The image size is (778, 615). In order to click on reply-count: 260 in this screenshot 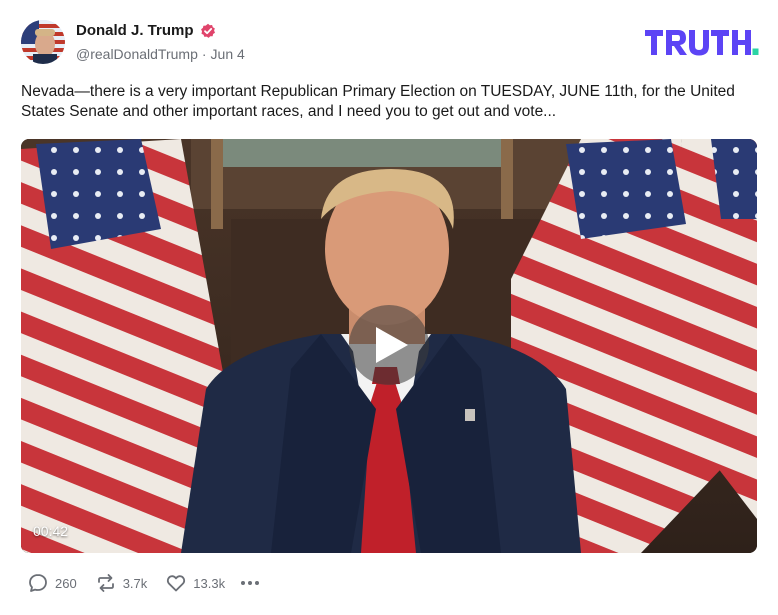, I will do `click(66, 583)`.